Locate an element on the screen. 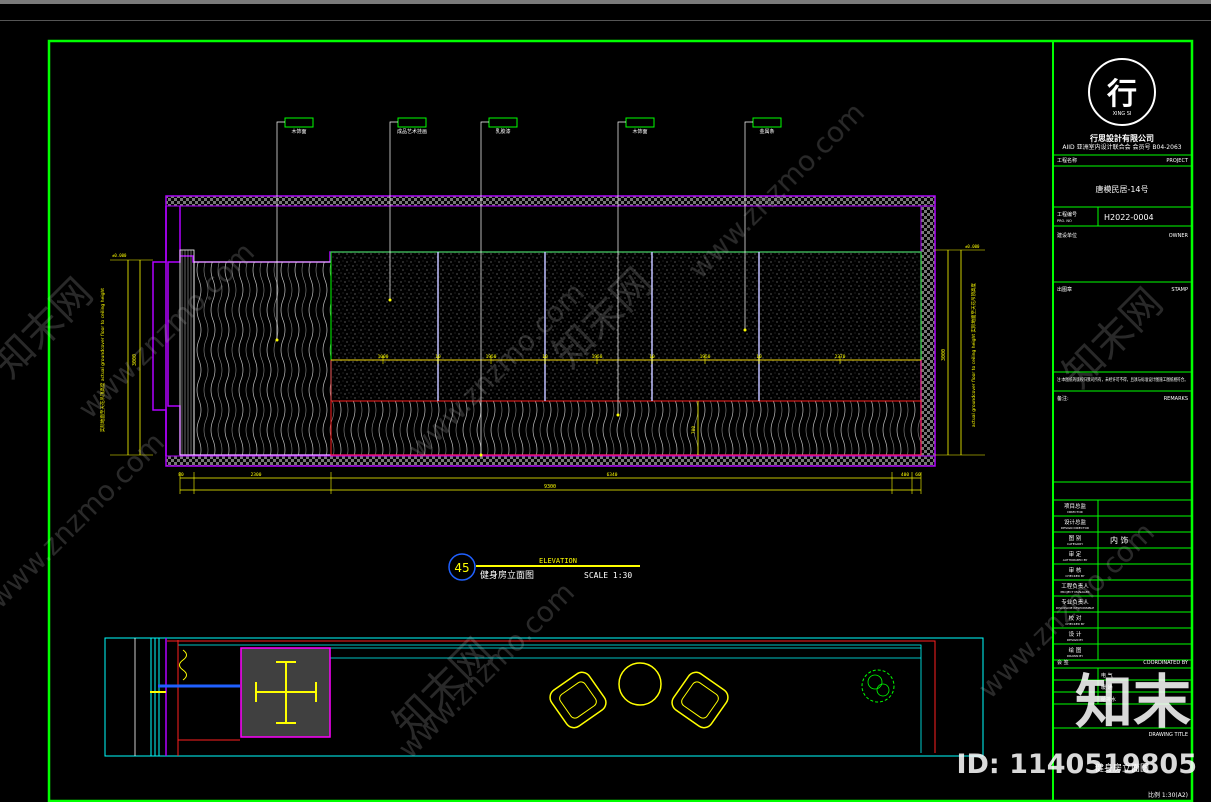  elevation-number: 45 is located at coordinates (461, 568).